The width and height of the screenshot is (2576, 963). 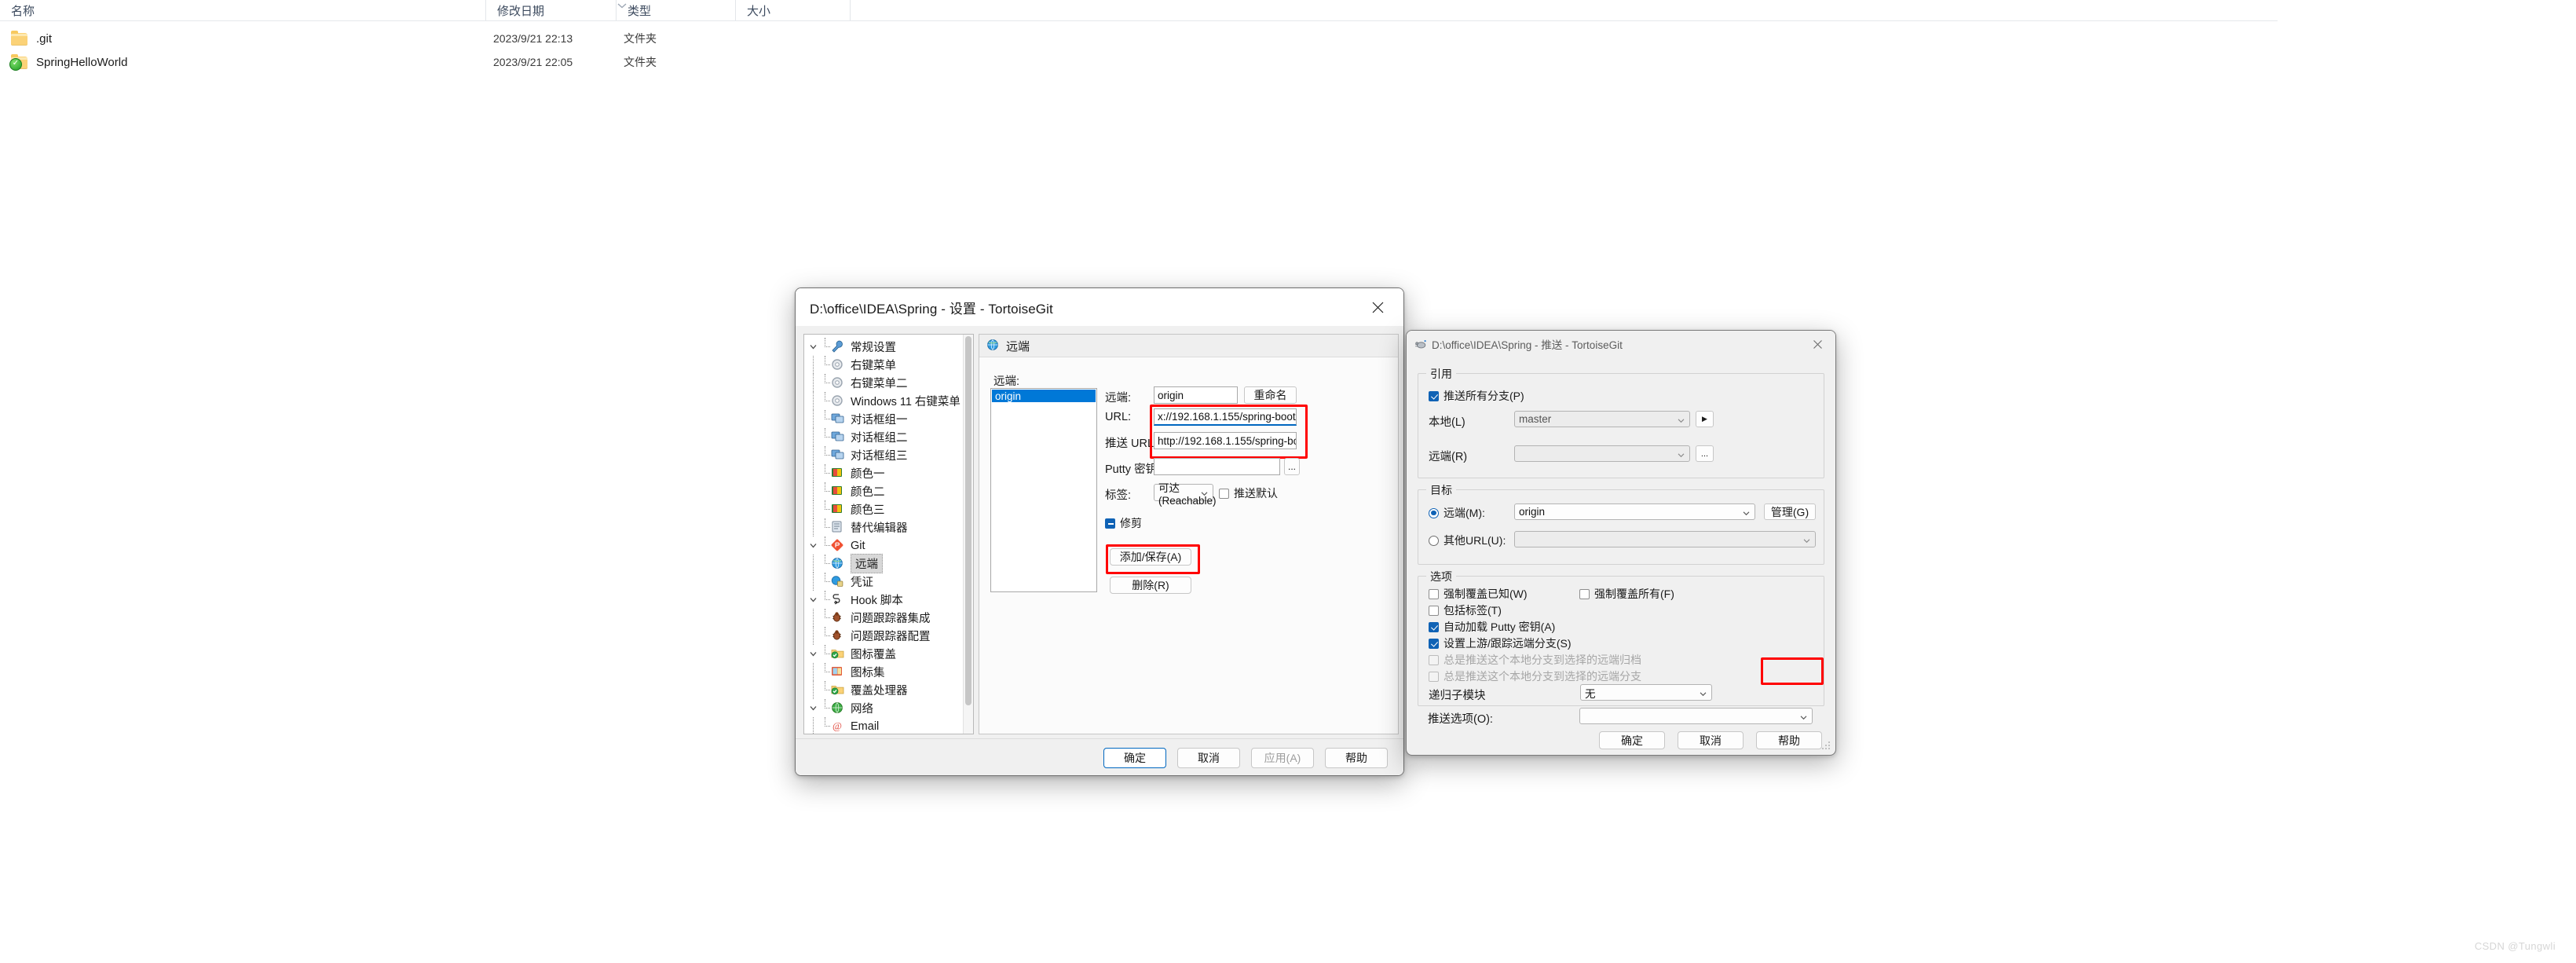 I want to click on remote-list-item-origin: origin, so click(x=1044, y=396).